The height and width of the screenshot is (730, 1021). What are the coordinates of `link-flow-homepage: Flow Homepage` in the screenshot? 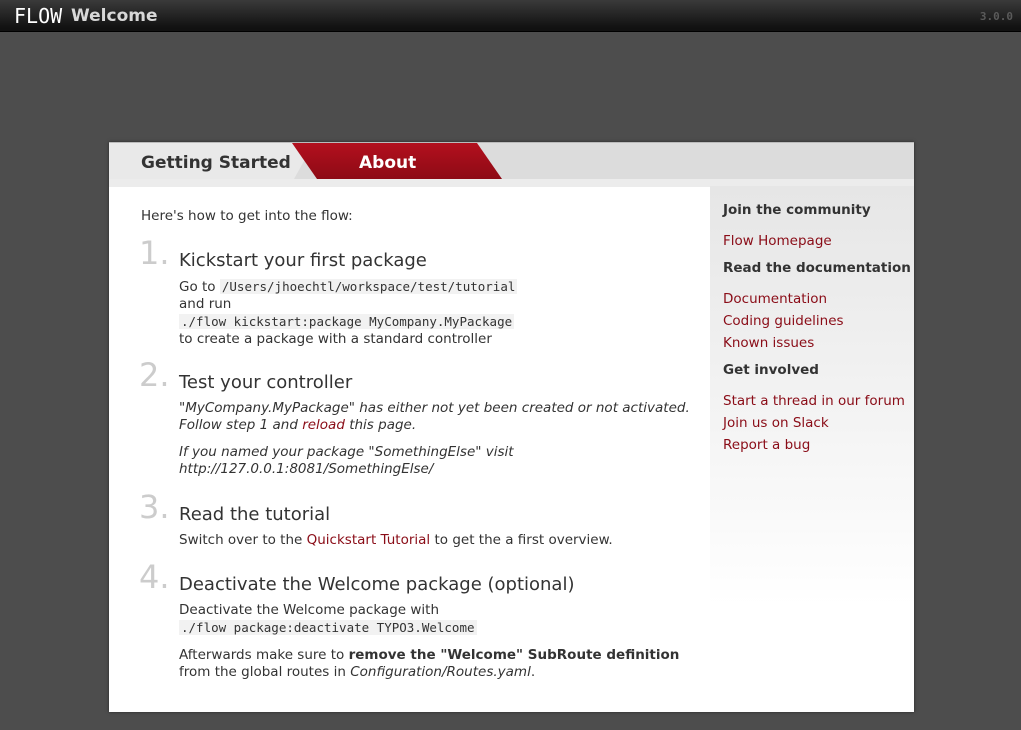 It's located at (818, 241).